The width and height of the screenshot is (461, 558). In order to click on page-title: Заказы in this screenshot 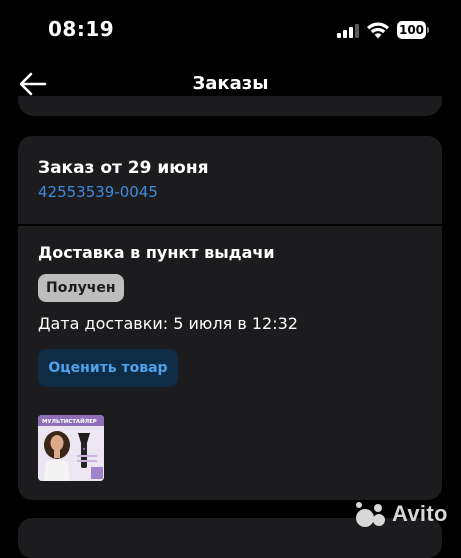, I will do `click(230, 83)`.